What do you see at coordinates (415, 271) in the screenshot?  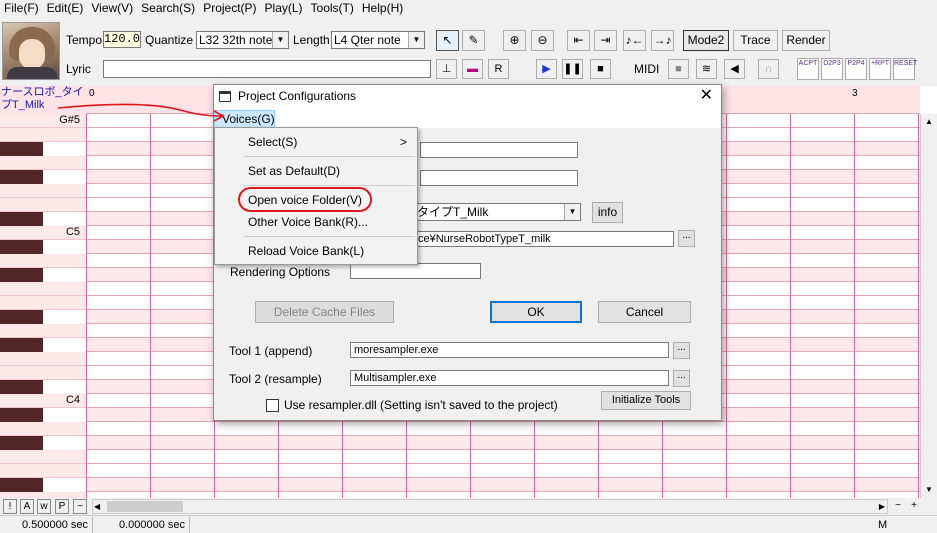 I see `rendering-options-field` at bounding box center [415, 271].